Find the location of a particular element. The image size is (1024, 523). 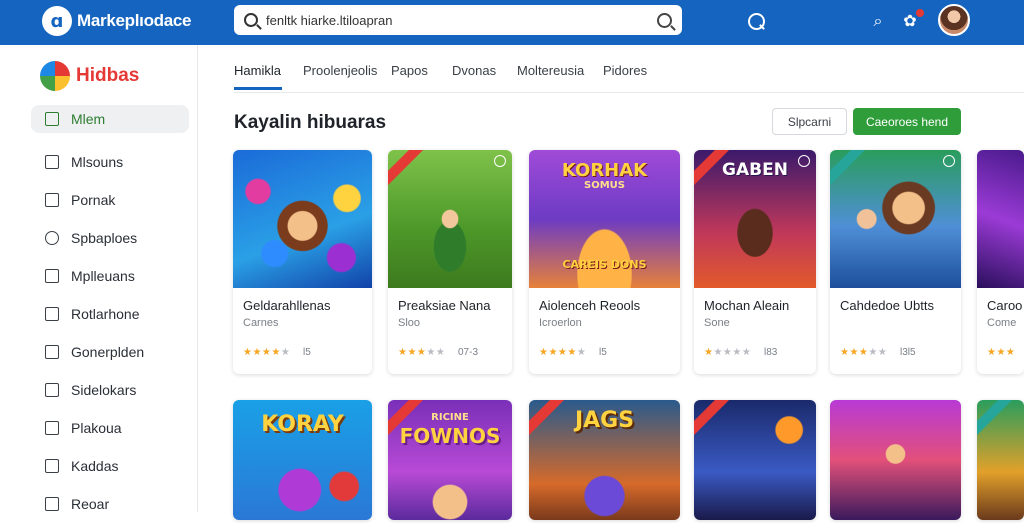

sidebar-item-1: Mlsouns is located at coordinates (110, 162).